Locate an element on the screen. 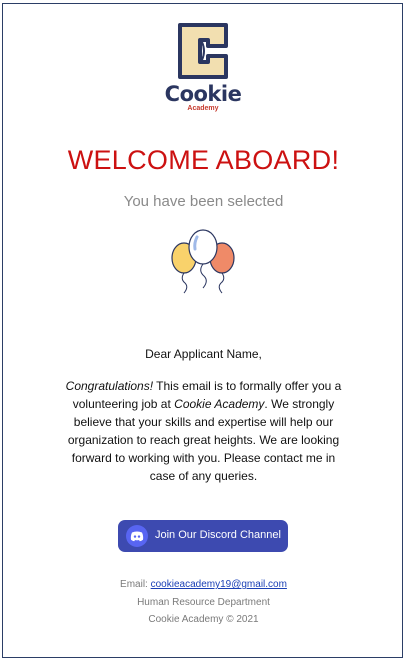 The width and height of the screenshot is (407, 662). join-discord-button: Join Our Discord Channel is located at coordinates (203, 536).